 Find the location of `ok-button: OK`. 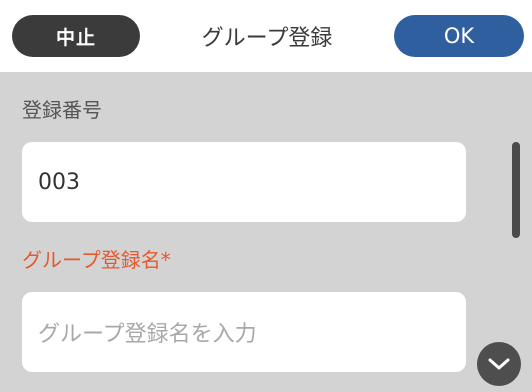

ok-button: OK is located at coordinates (459, 36).